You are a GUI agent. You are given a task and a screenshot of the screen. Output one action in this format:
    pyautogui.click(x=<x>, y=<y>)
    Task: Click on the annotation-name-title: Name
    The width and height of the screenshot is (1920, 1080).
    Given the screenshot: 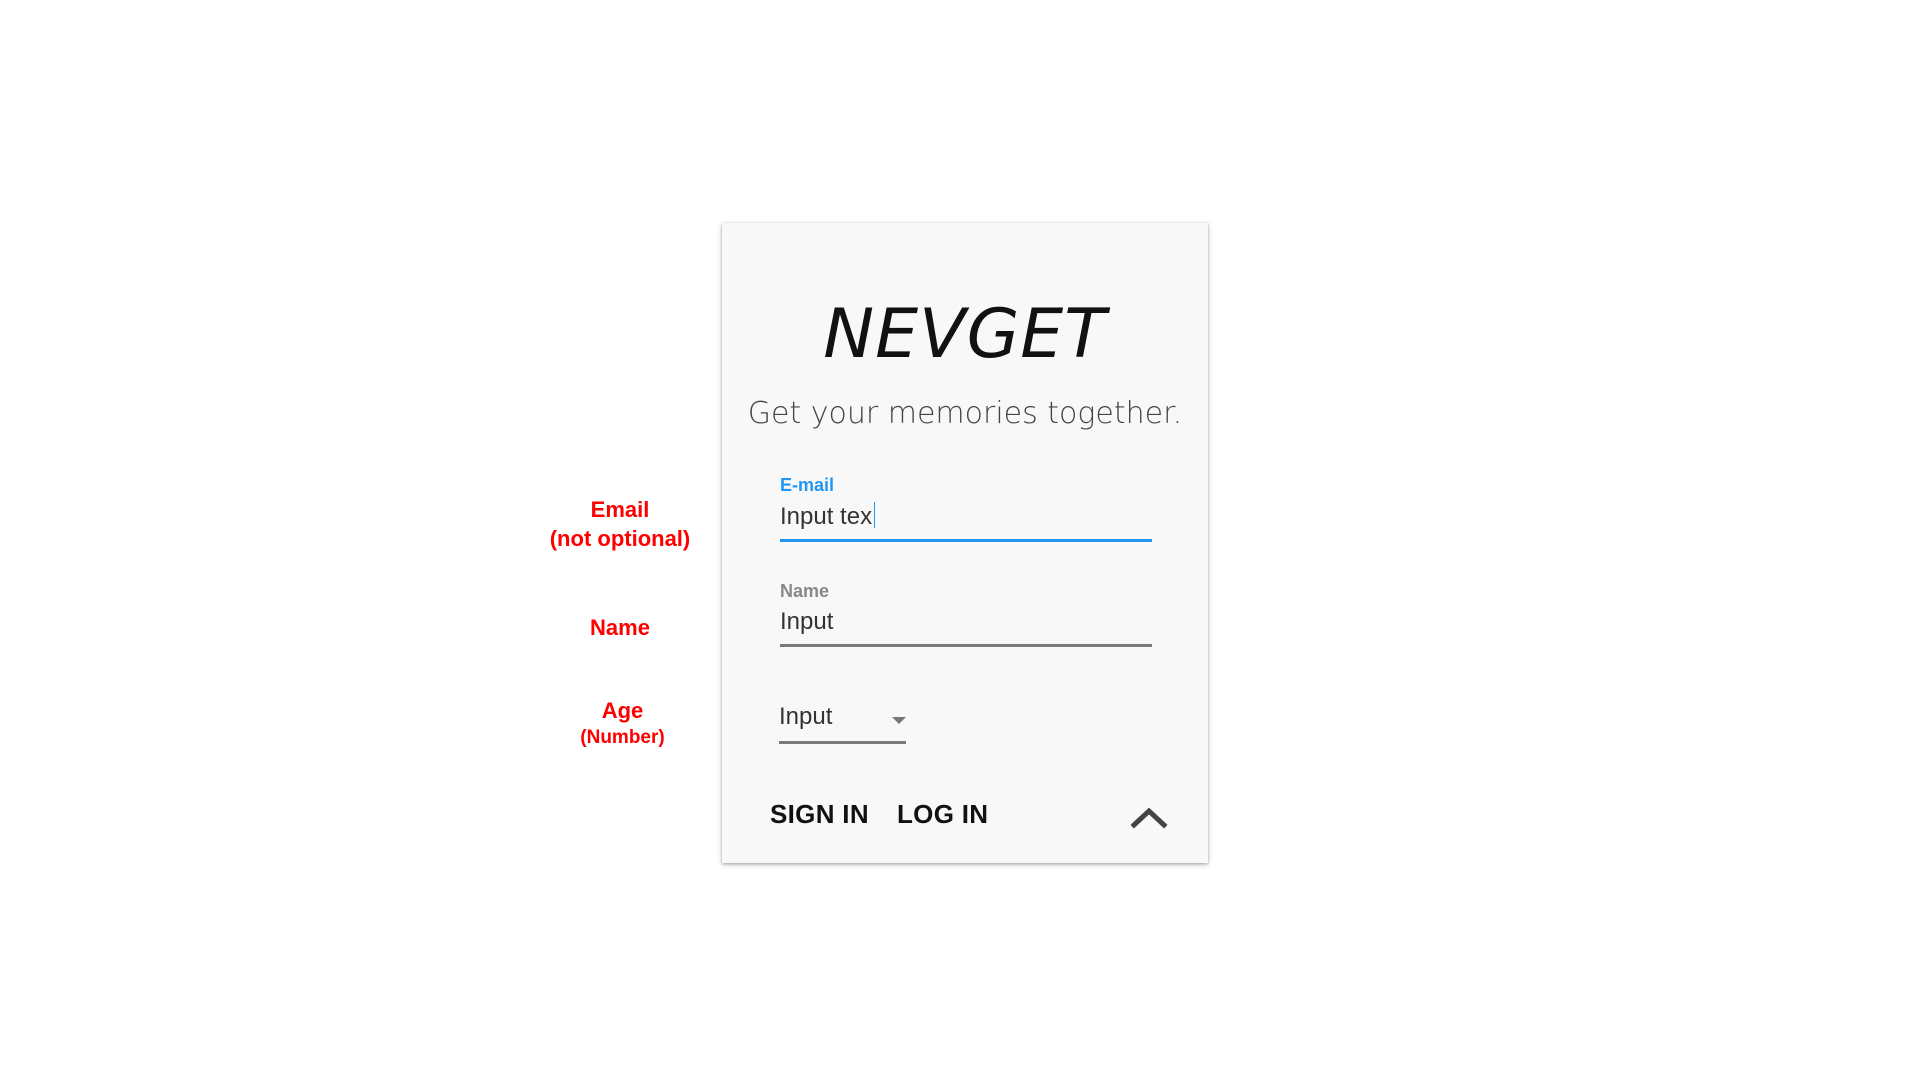 What is the action you would take?
    pyautogui.click(x=620, y=627)
    